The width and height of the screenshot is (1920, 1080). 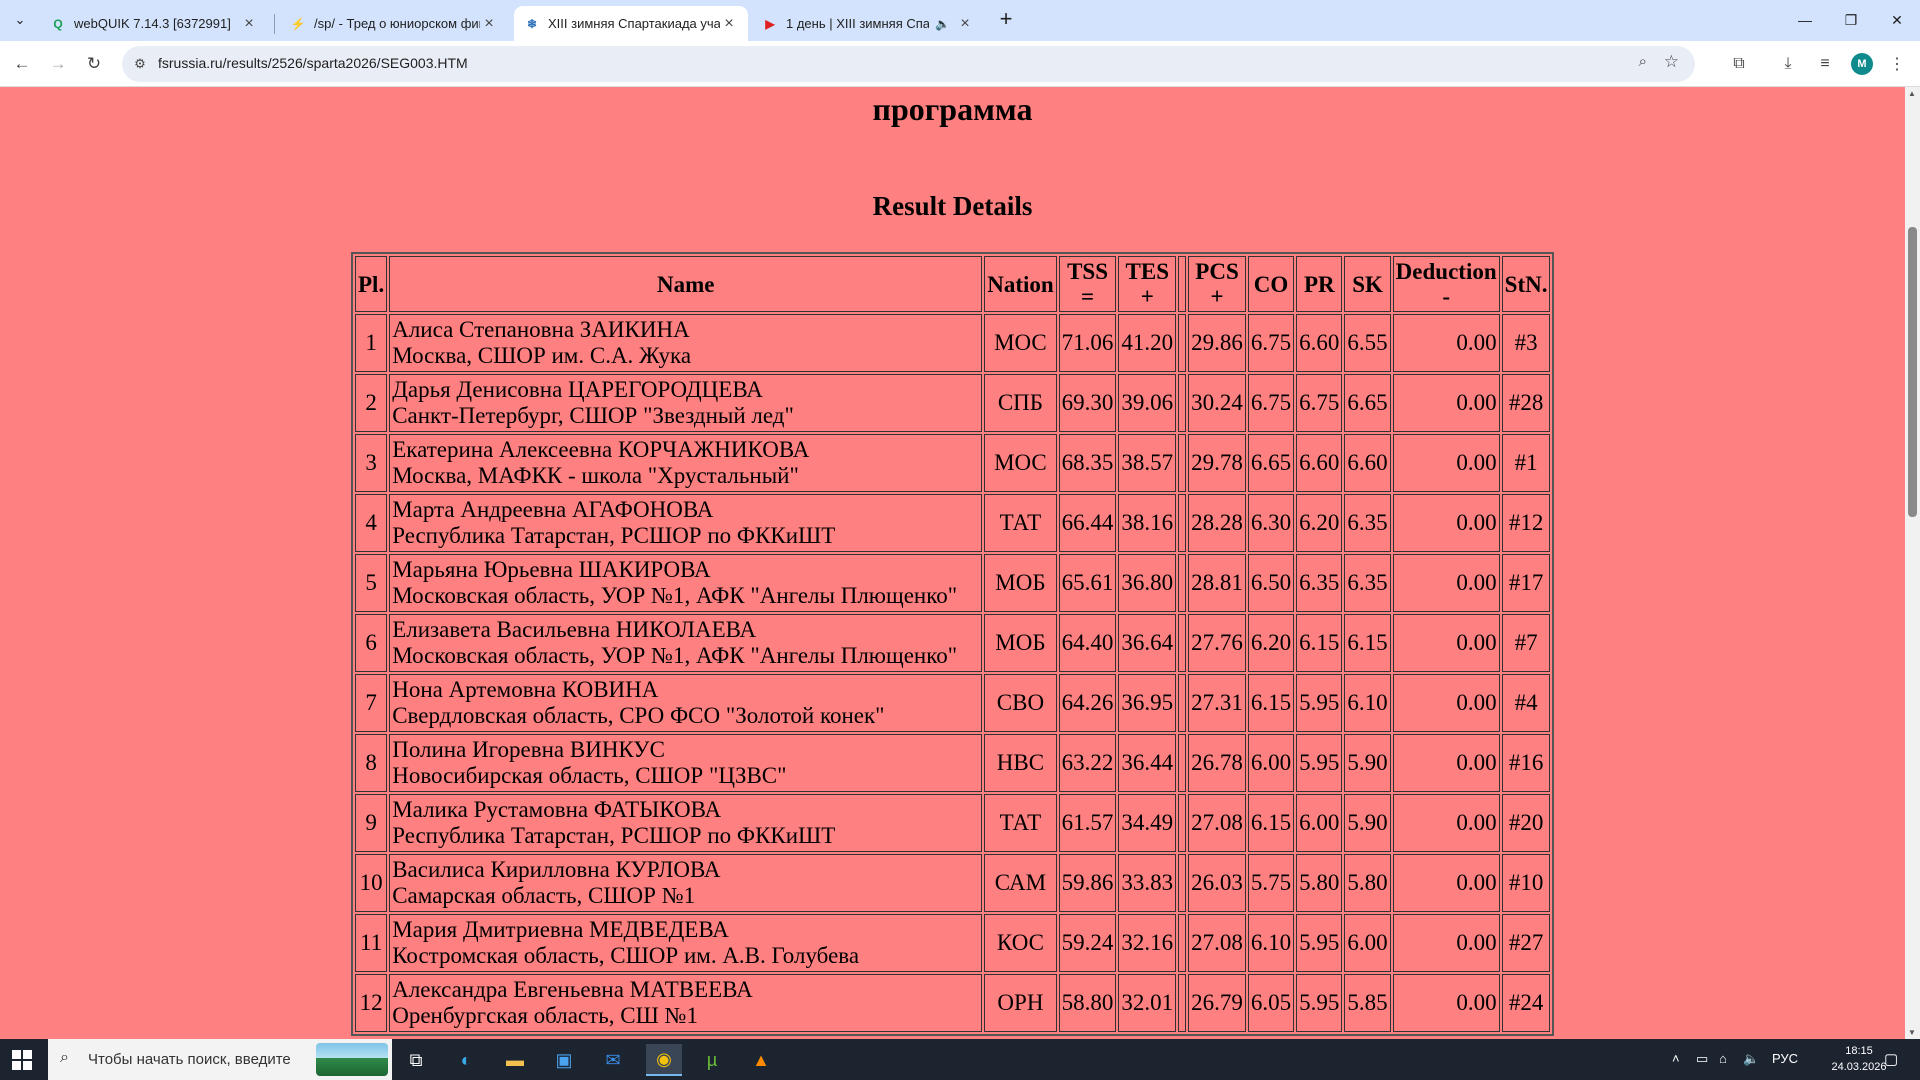 I want to click on tes-cell: 38.57, so click(x=1147, y=463).